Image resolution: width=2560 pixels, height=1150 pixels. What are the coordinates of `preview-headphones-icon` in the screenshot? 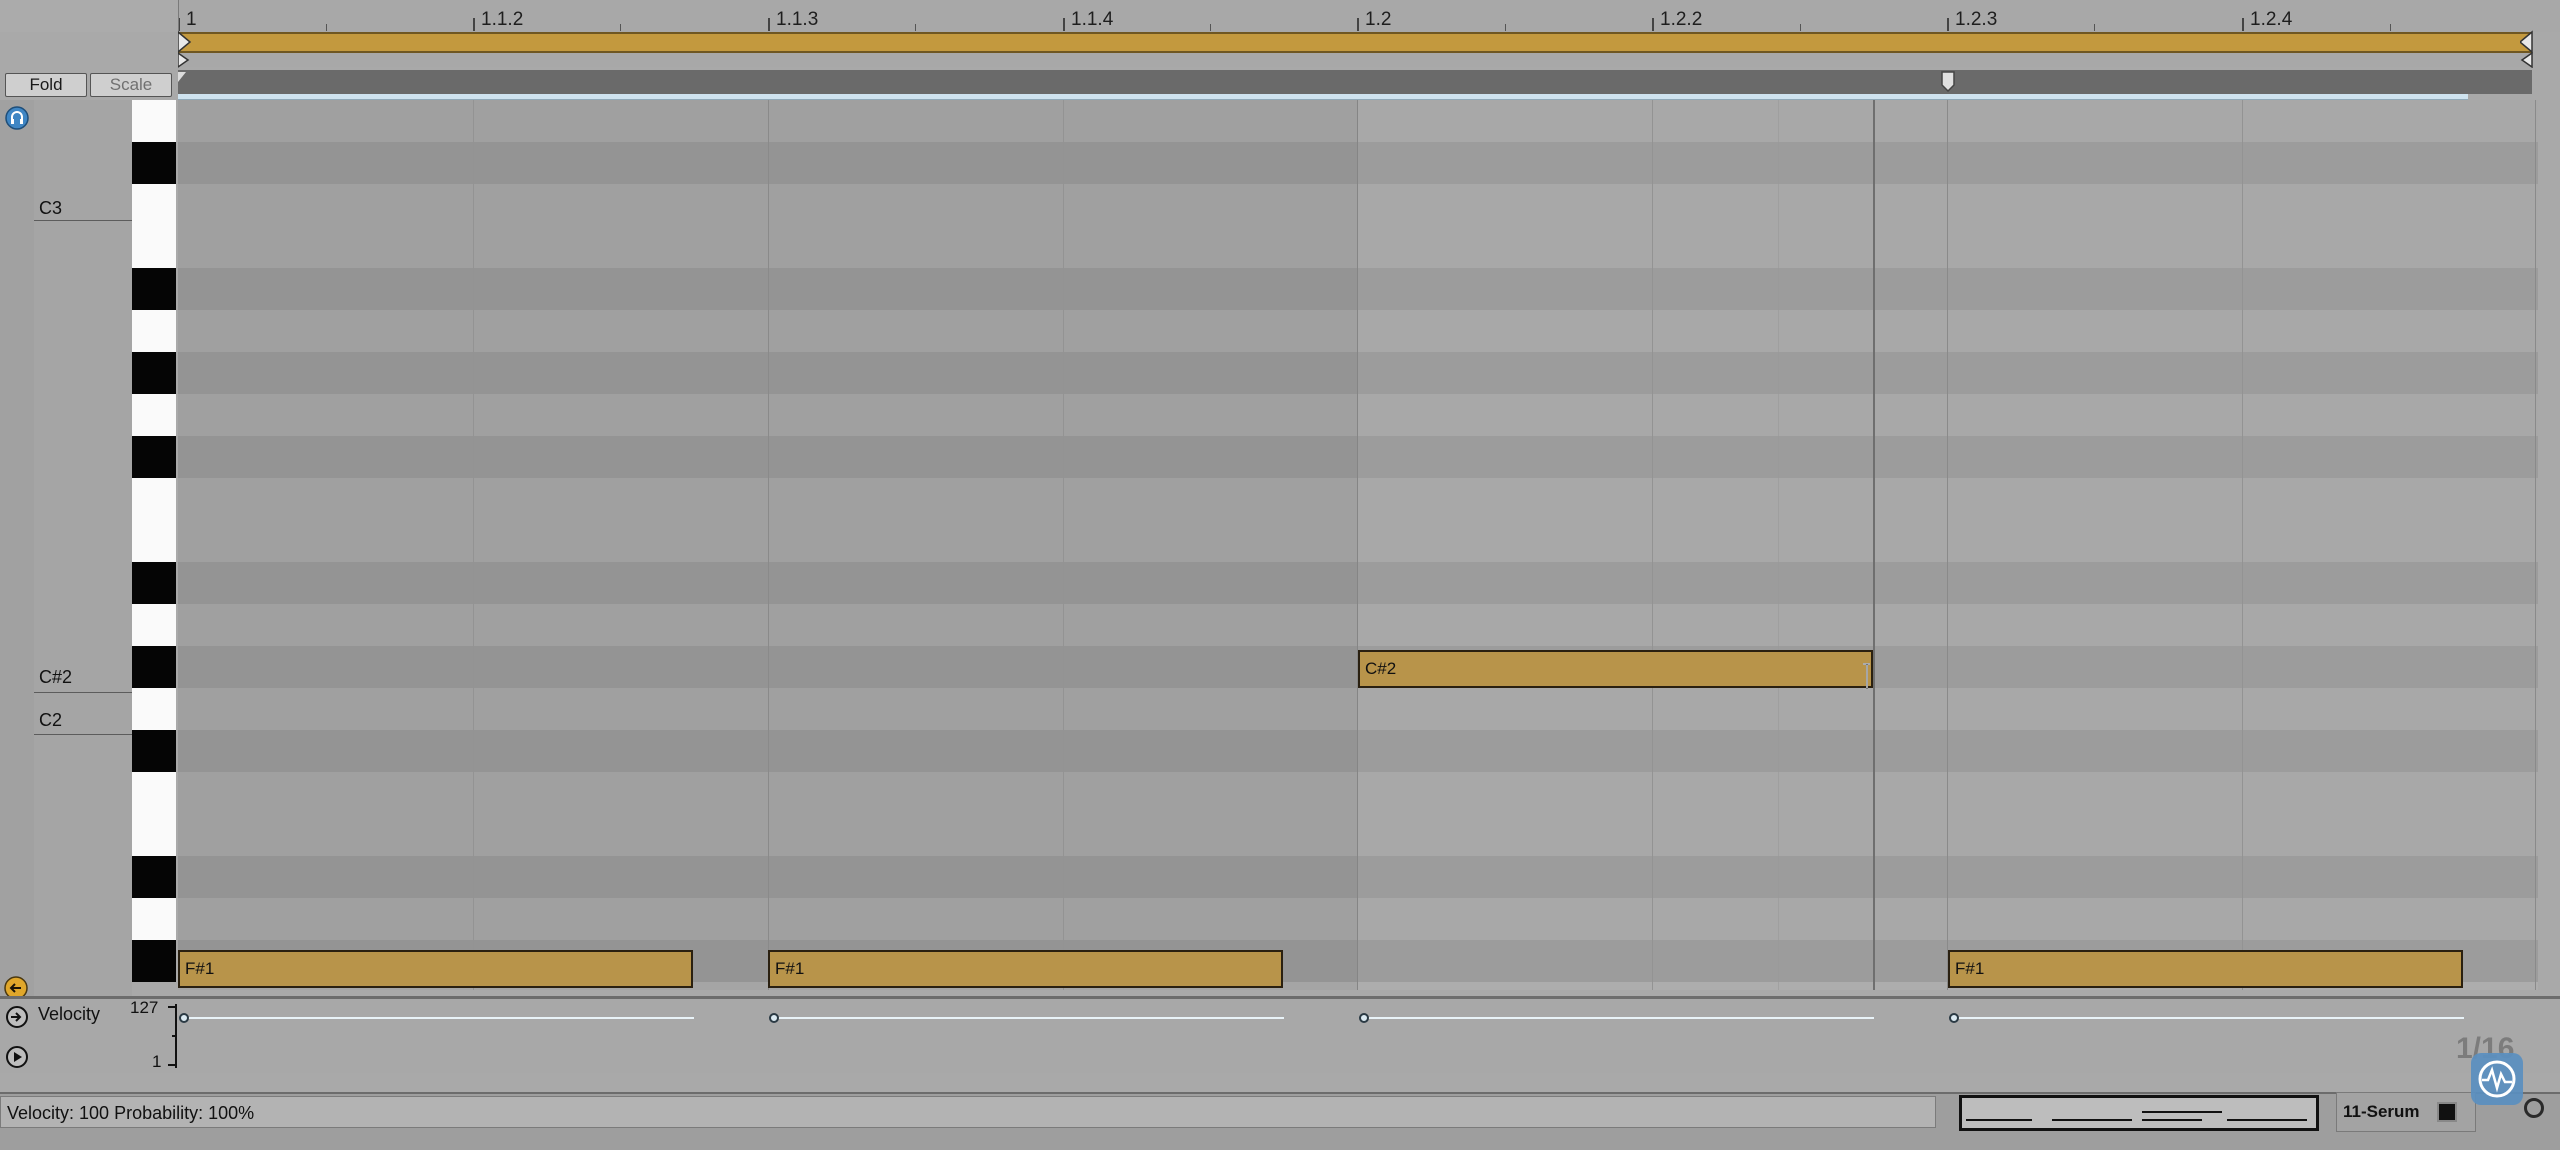 It's located at (17, 118).